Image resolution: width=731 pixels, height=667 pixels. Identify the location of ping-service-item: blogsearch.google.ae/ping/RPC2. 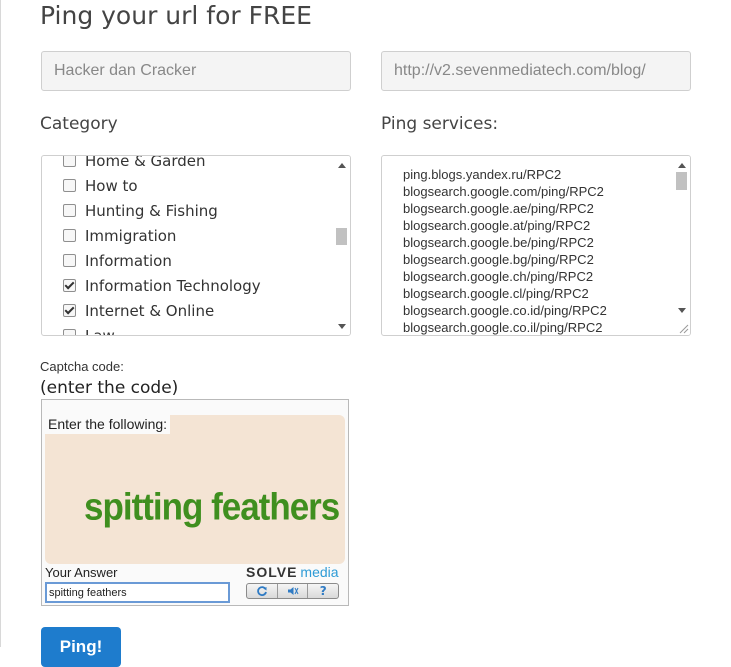
(498, 208).